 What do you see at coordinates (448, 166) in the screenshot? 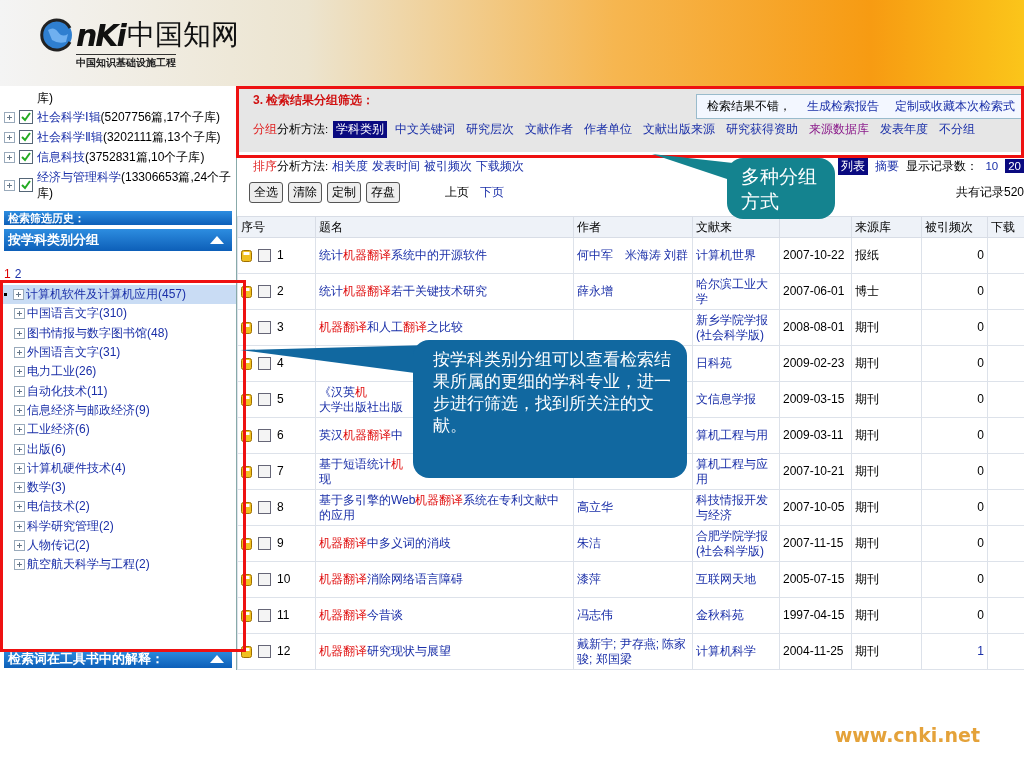
I see `sort-option: 被引频次` at bounding box center [448, 166].